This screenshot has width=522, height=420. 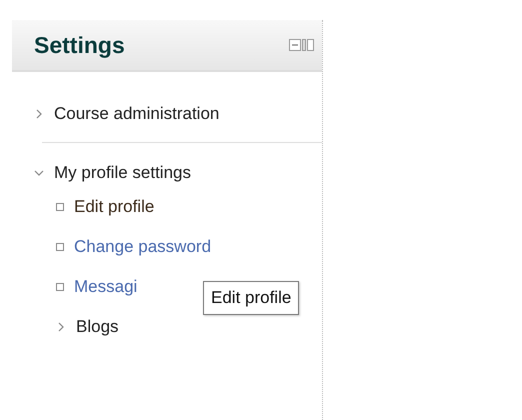 I want to click on dock-icon, so click(x=308, y=45).